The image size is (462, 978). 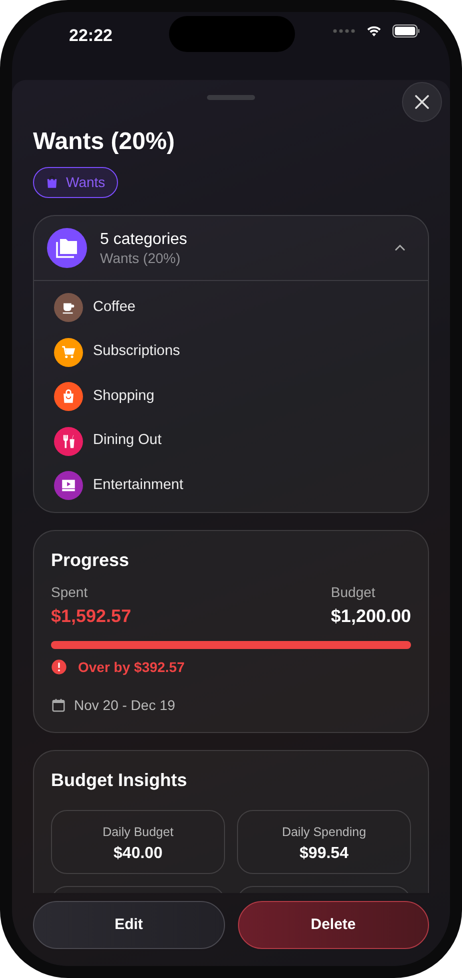 I want to click on card-title: Budget Insights, so click(x=119, y=780).